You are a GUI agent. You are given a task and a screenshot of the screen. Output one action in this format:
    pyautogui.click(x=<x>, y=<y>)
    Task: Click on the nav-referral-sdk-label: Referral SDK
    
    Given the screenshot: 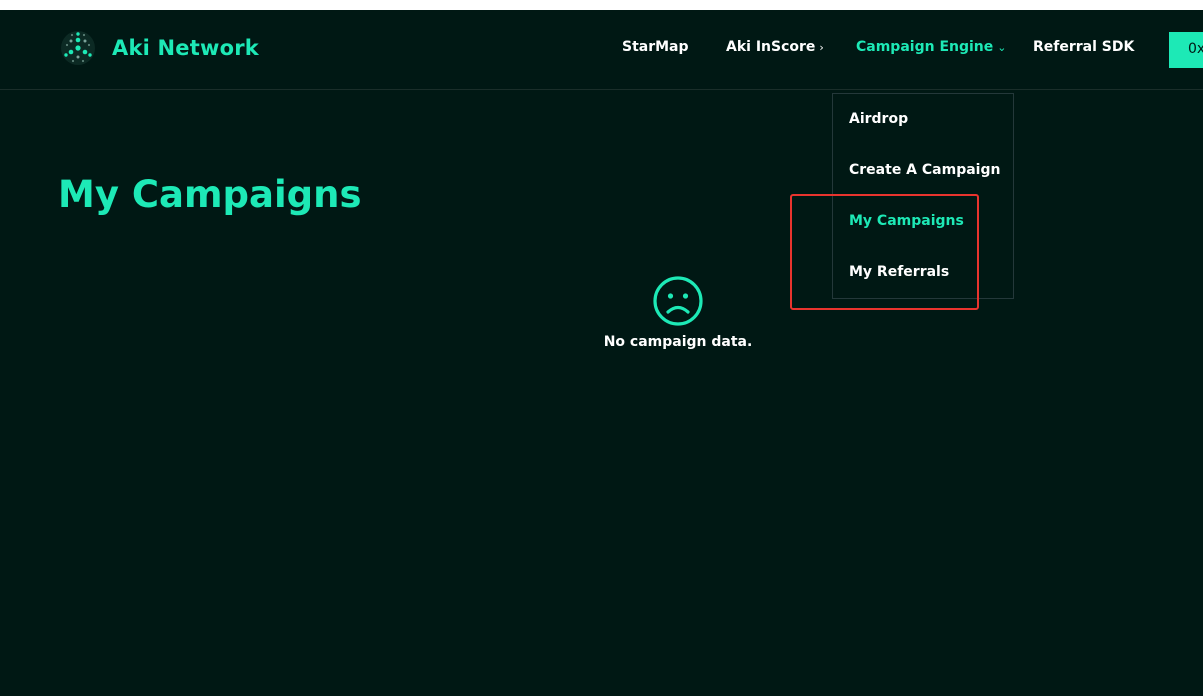 What is the action you would take?
    pyautogui.click(x=1084, y=47)
    